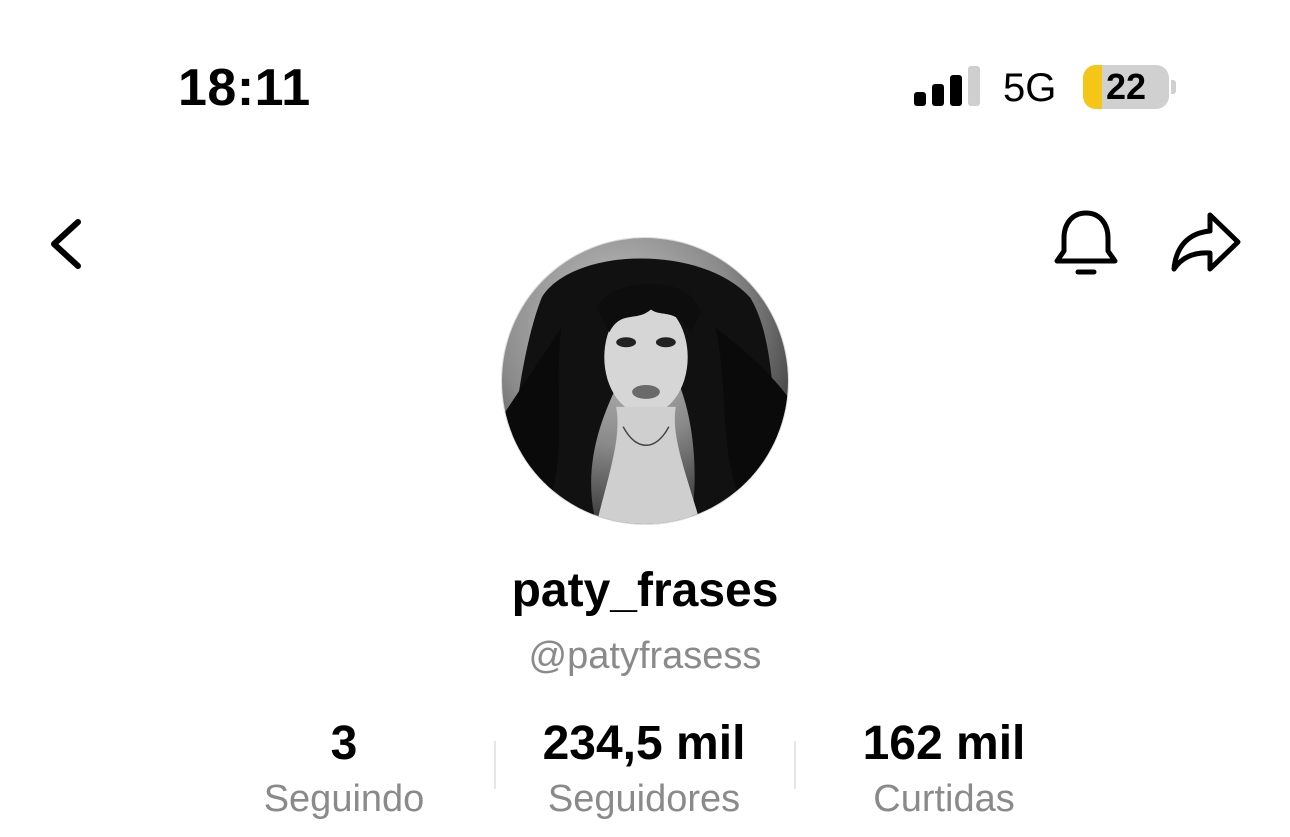 This screenshot has width=1290, height=837. I want to click on following-label: Seguindo, so click(344, 799).